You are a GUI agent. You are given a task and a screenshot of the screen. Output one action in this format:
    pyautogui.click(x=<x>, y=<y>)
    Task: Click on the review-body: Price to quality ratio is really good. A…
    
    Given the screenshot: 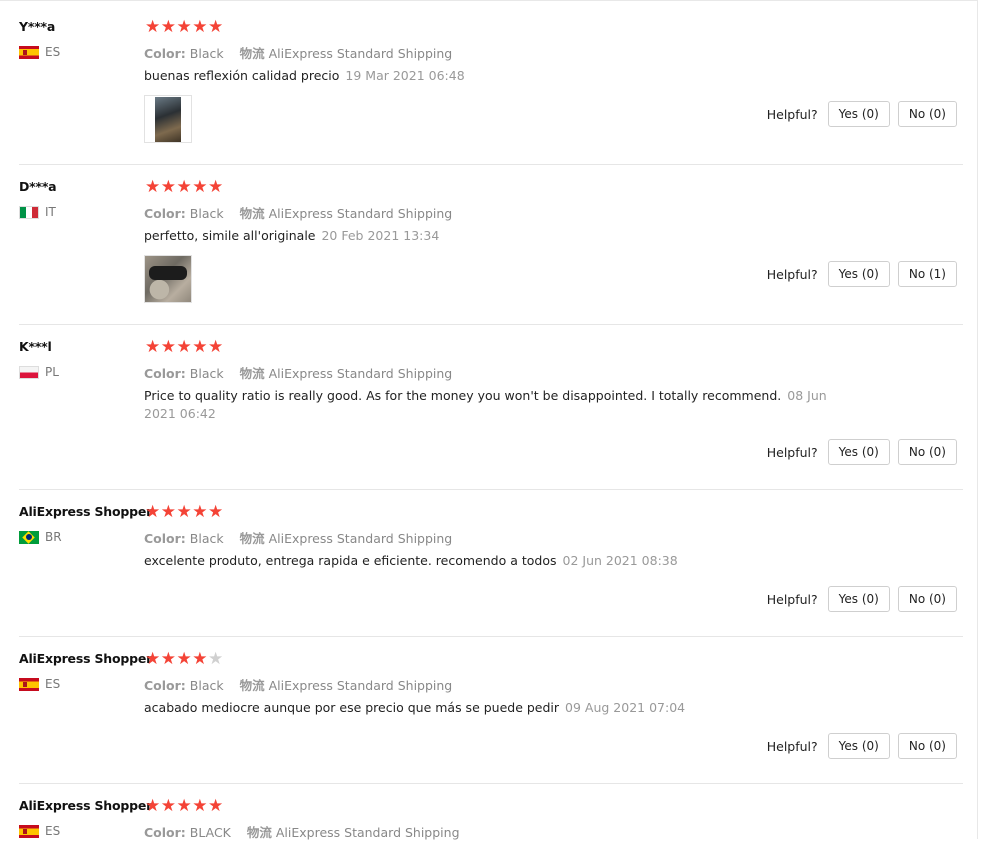 What is the action you would take?
    pyautogui.click(x=463, y=395)
    